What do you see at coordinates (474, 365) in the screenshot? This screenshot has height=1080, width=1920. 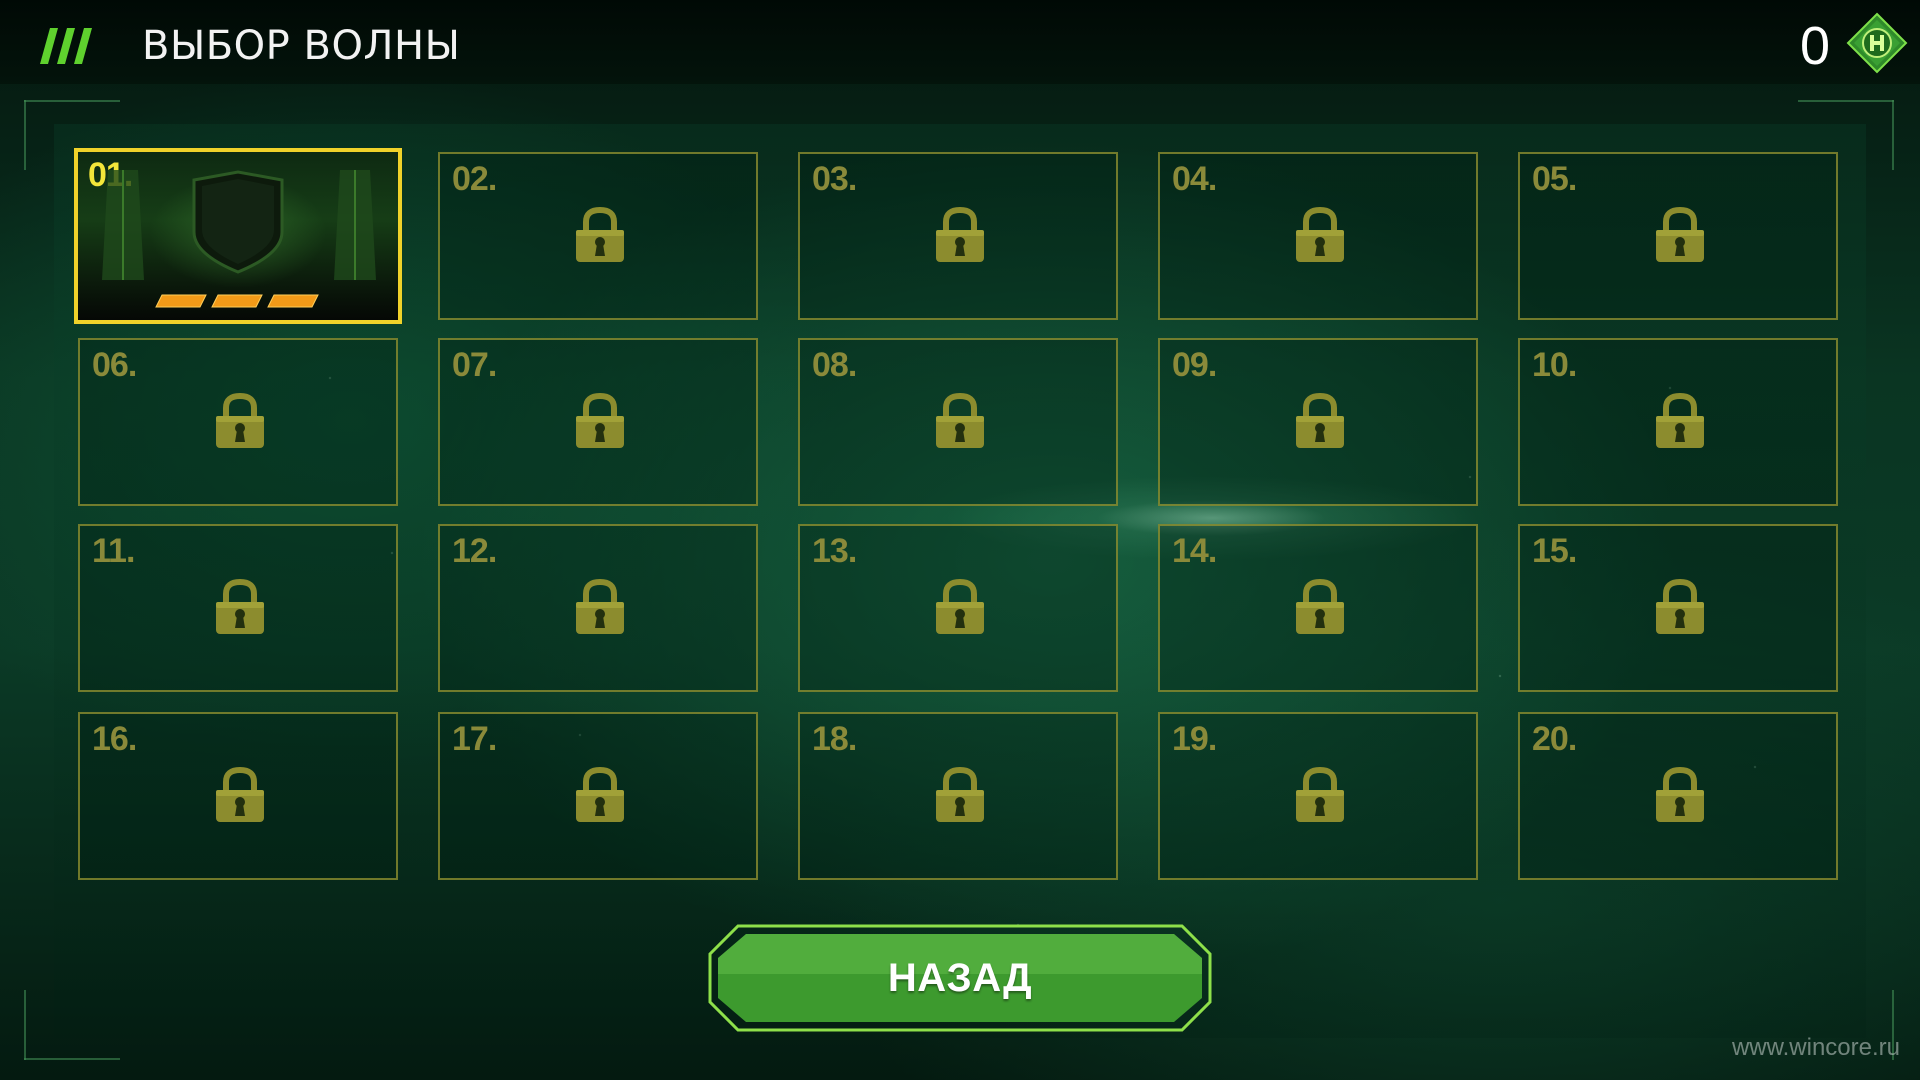 I see `wave-number: 07.` at bounding box center [474, 365].